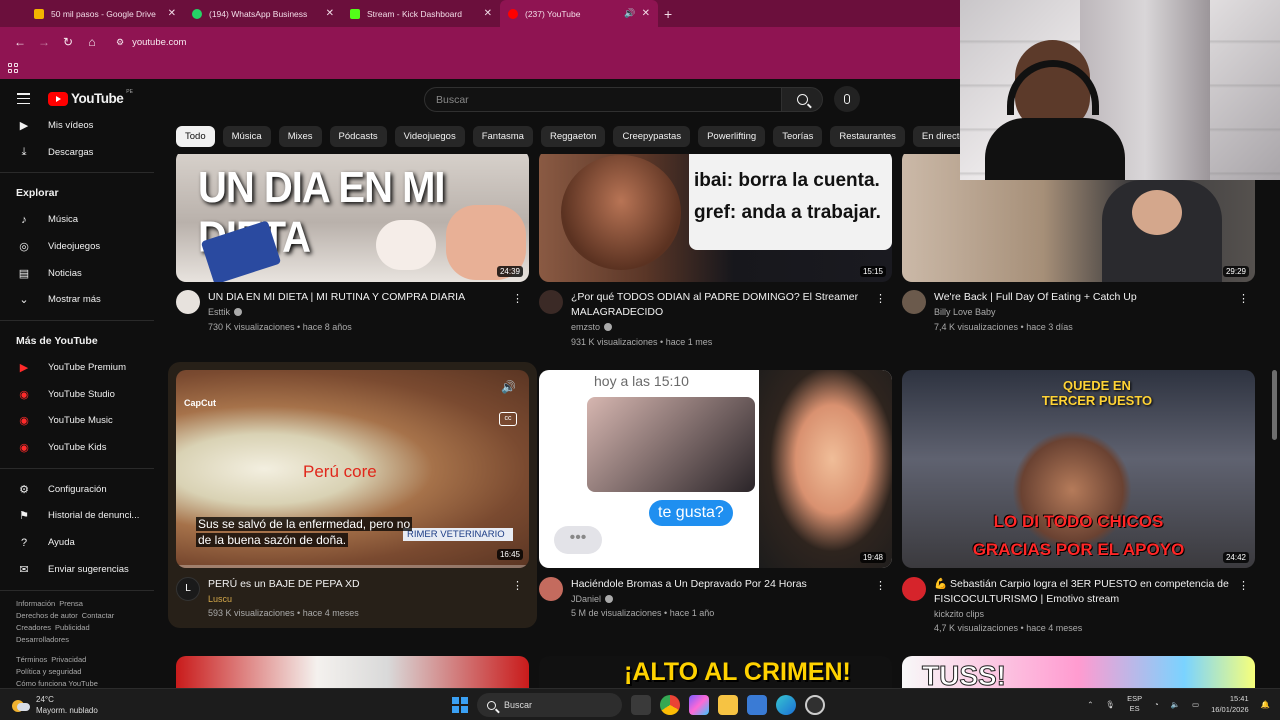  I want to click on microphone-icon: 🎙, so click(1111, 704).